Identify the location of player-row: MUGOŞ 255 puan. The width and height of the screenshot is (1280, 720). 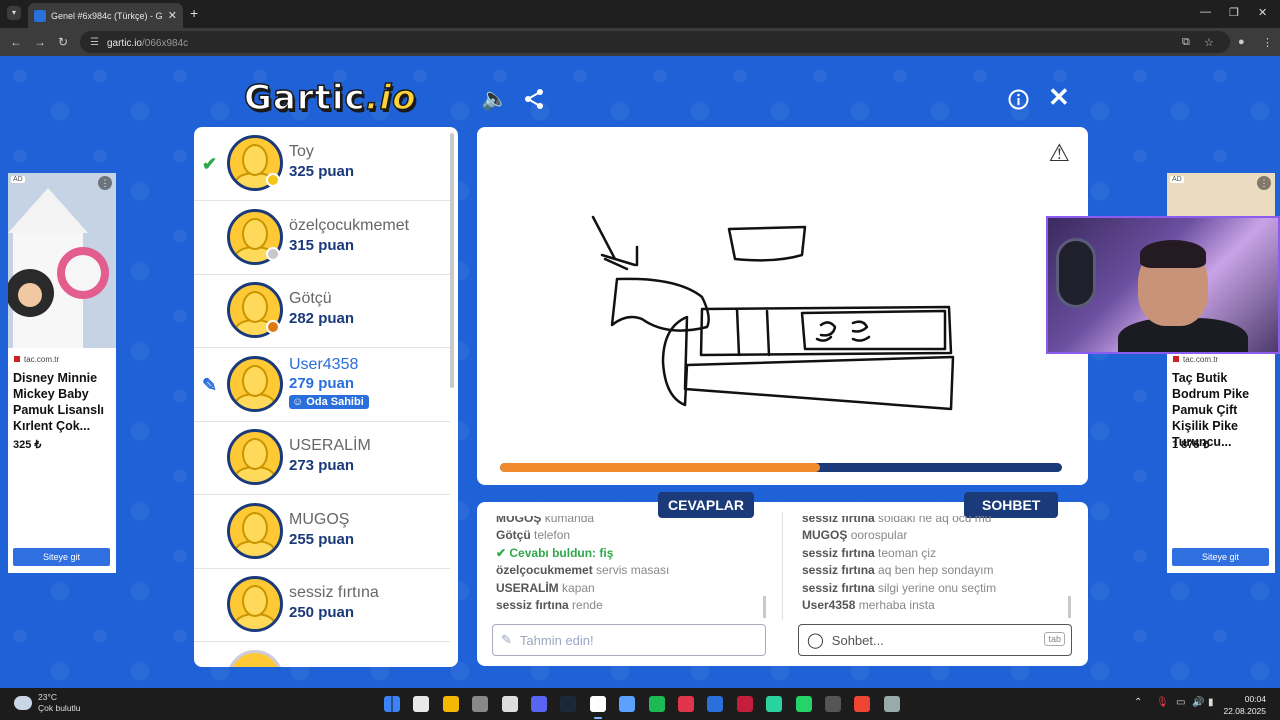
(322, 532).